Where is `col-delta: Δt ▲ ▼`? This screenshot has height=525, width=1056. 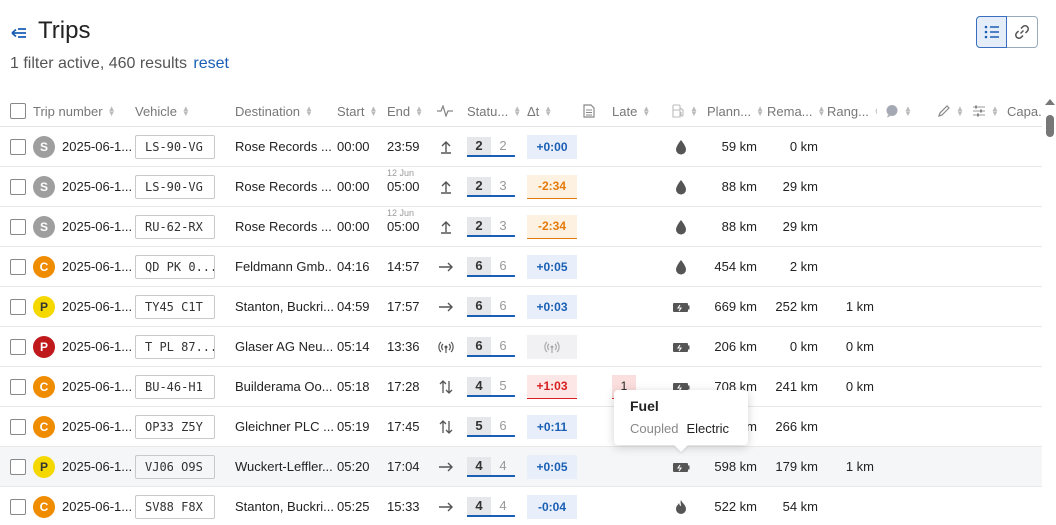
col-delta: Δt ▲ ▼ is located at coordinates (552, 111).